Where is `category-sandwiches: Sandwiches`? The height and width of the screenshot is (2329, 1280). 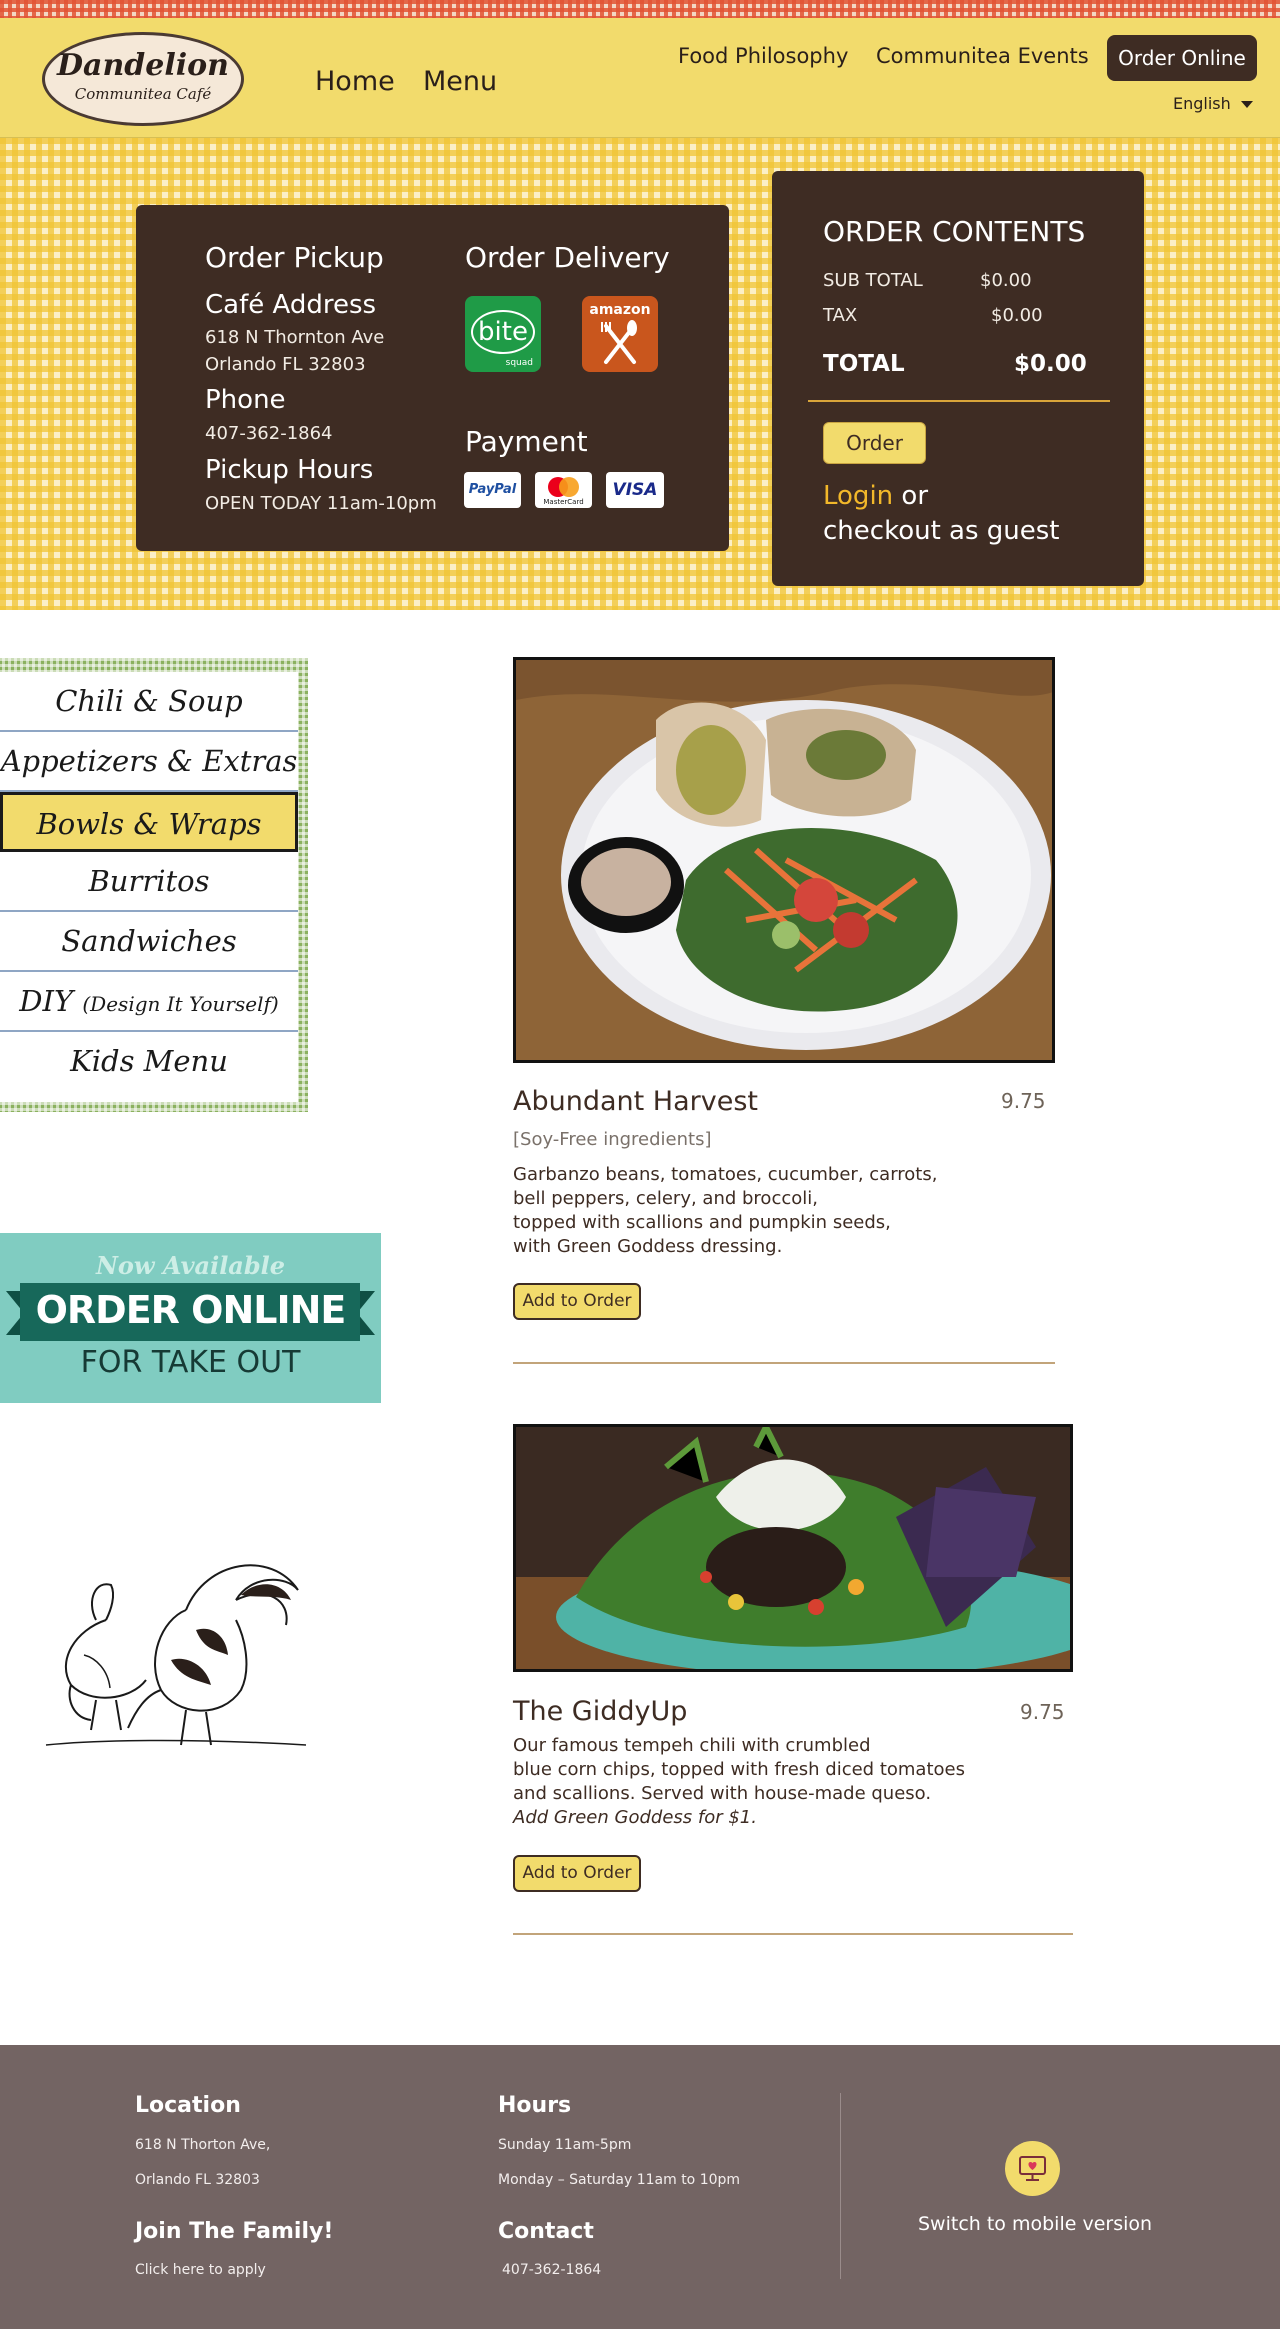
category-sandwiches: Sandwiches is located at coordinates (149, 942).